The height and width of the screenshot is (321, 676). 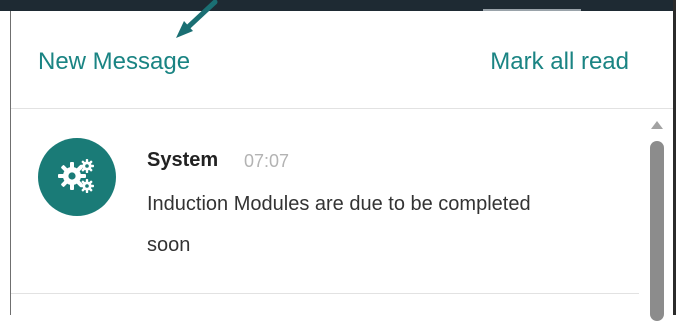 What do you see at coordinates (338, 5) in the screenshot?
I see `top-navigation-bar` at bounding box center [338, 5].